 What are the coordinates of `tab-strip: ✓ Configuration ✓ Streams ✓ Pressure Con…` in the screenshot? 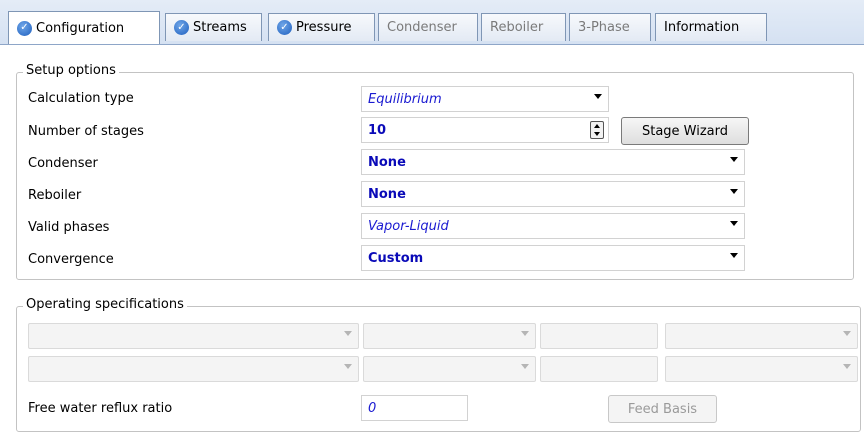 It's located at (432, 22).